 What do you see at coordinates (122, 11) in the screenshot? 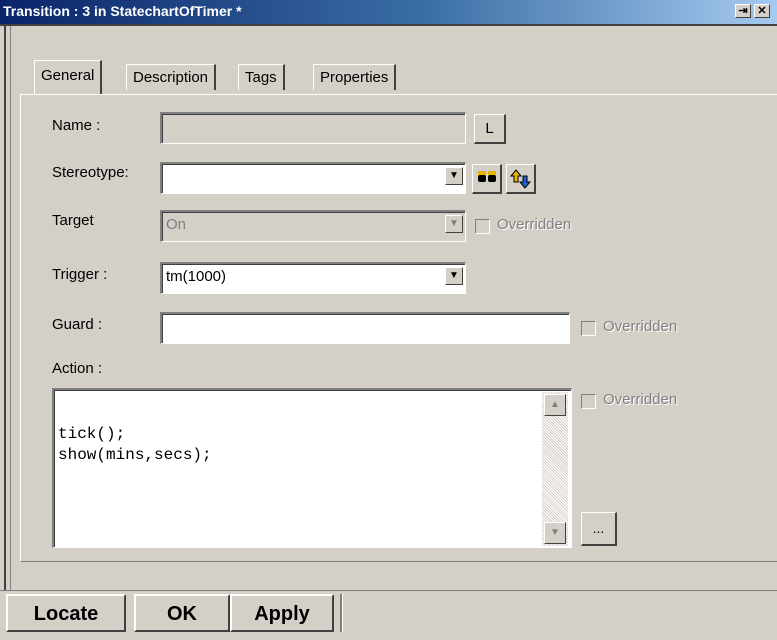
I see `window-title: Transition : 3 in StatechartOfTimer *` at bounding box center [122, 11].